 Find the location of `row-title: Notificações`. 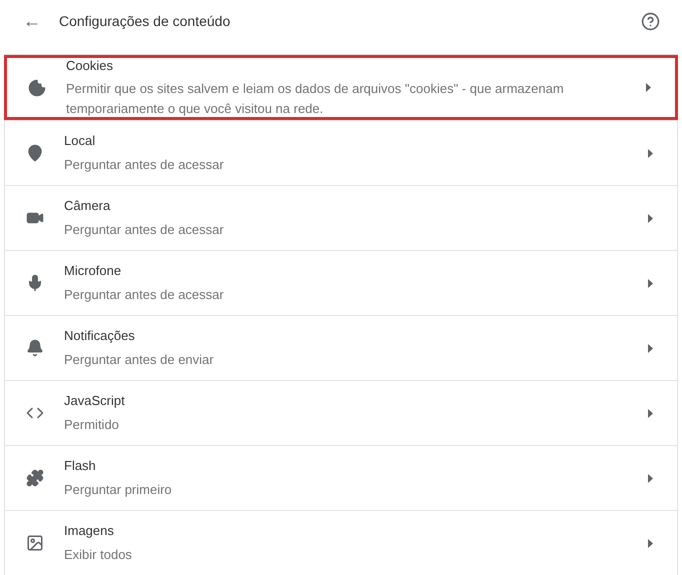

row-title: Notificações is located at coordinates (100, 336).